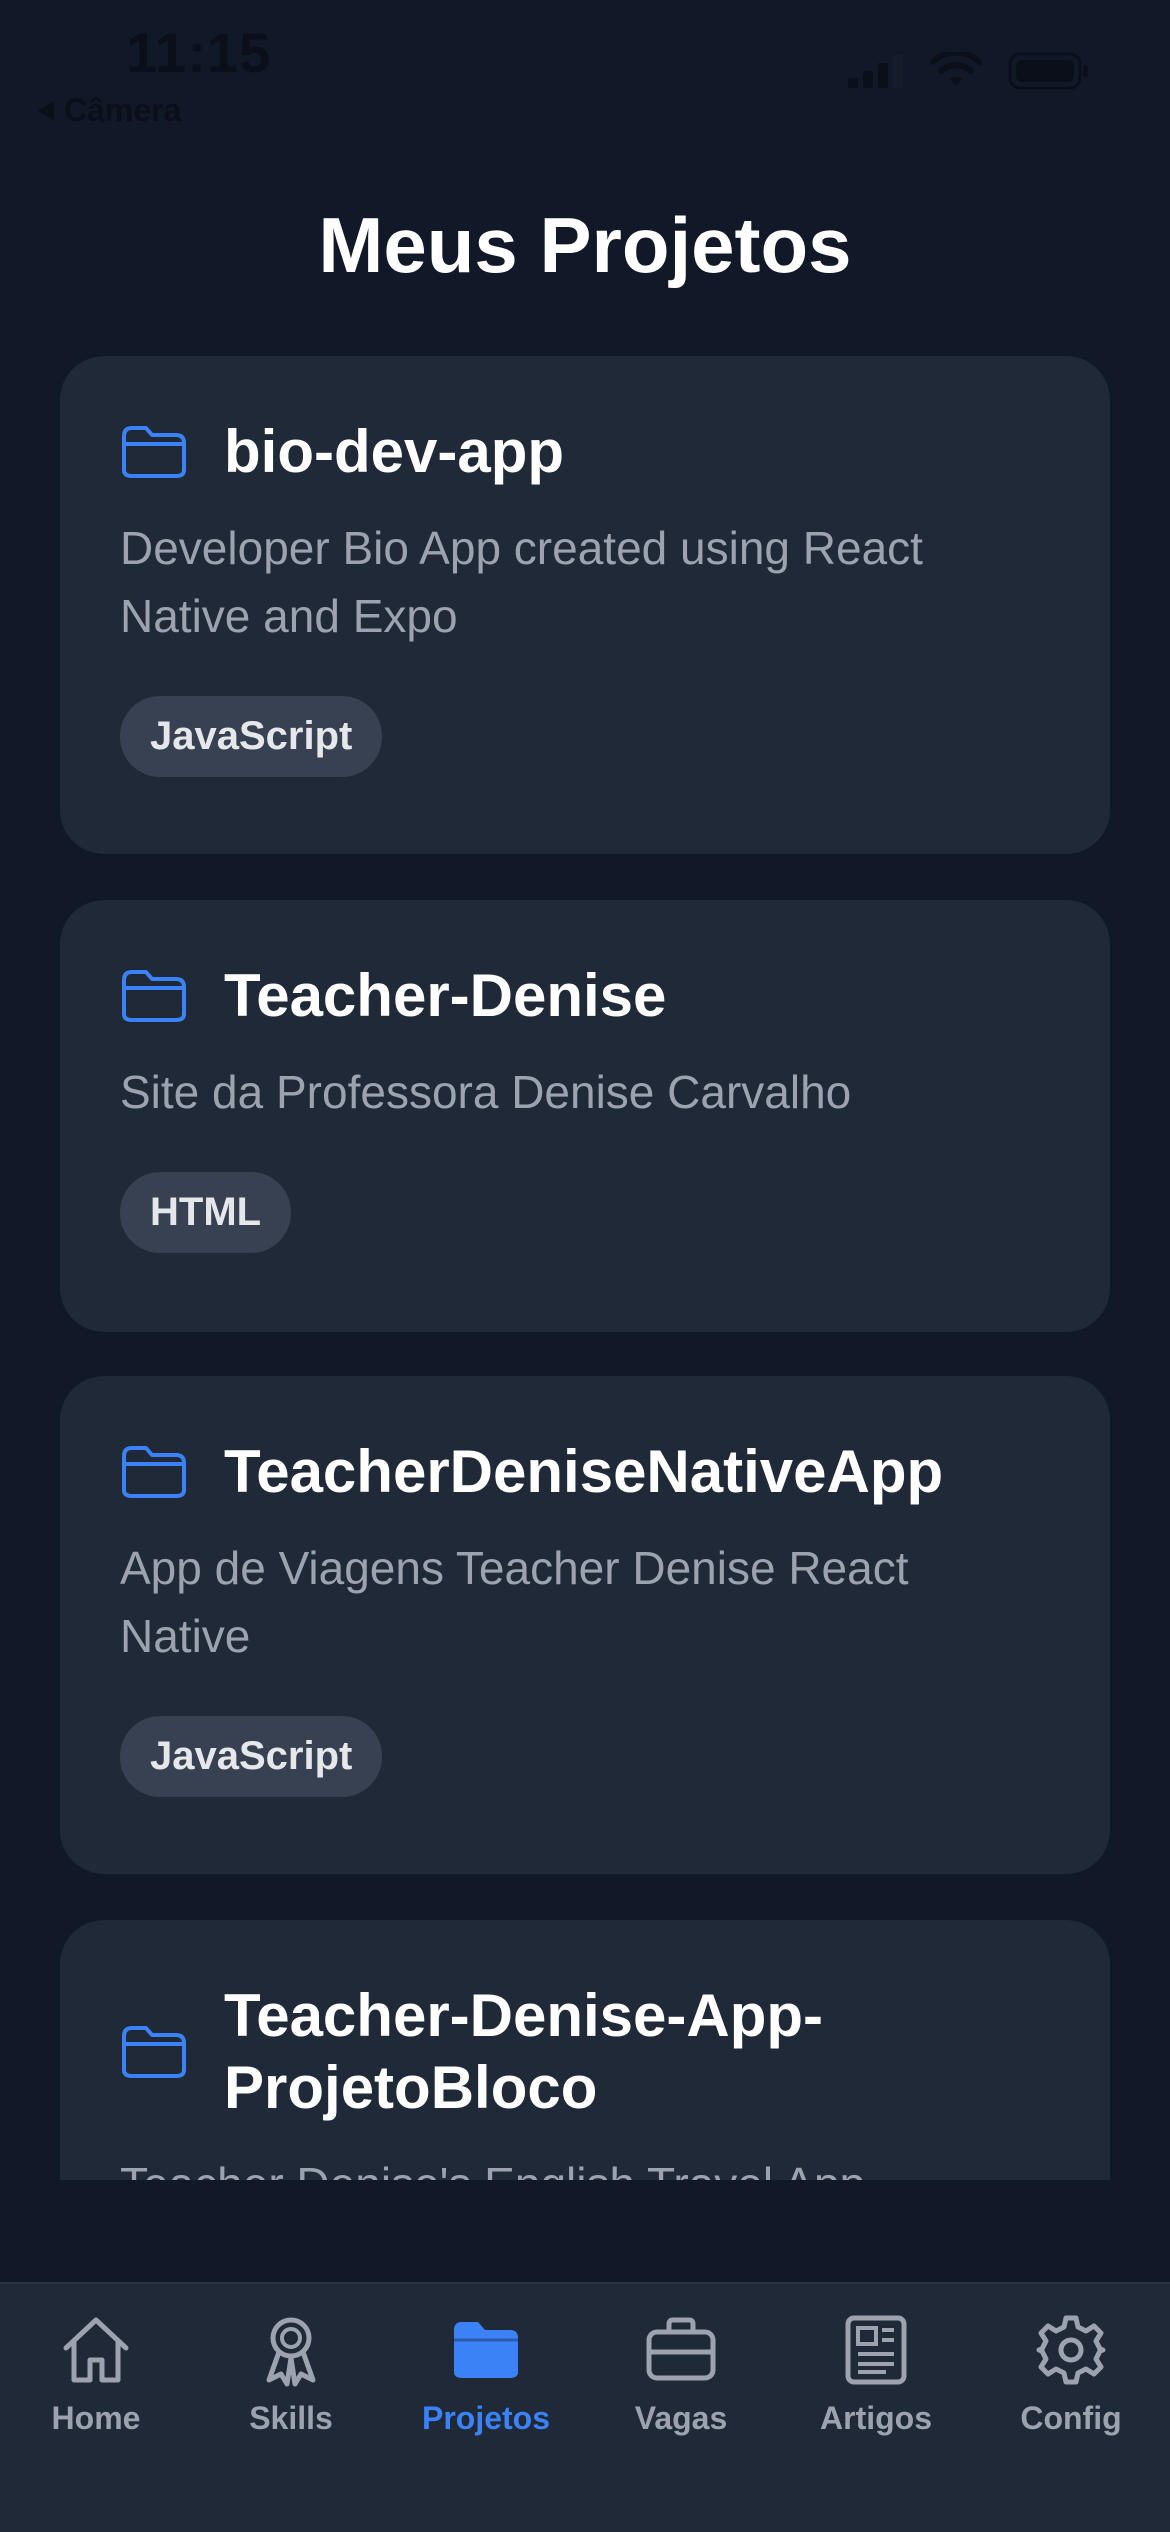 The width and height of the screenshot is (1170, 2532). I want to click on status-time: 11:15, so click(199, 52).